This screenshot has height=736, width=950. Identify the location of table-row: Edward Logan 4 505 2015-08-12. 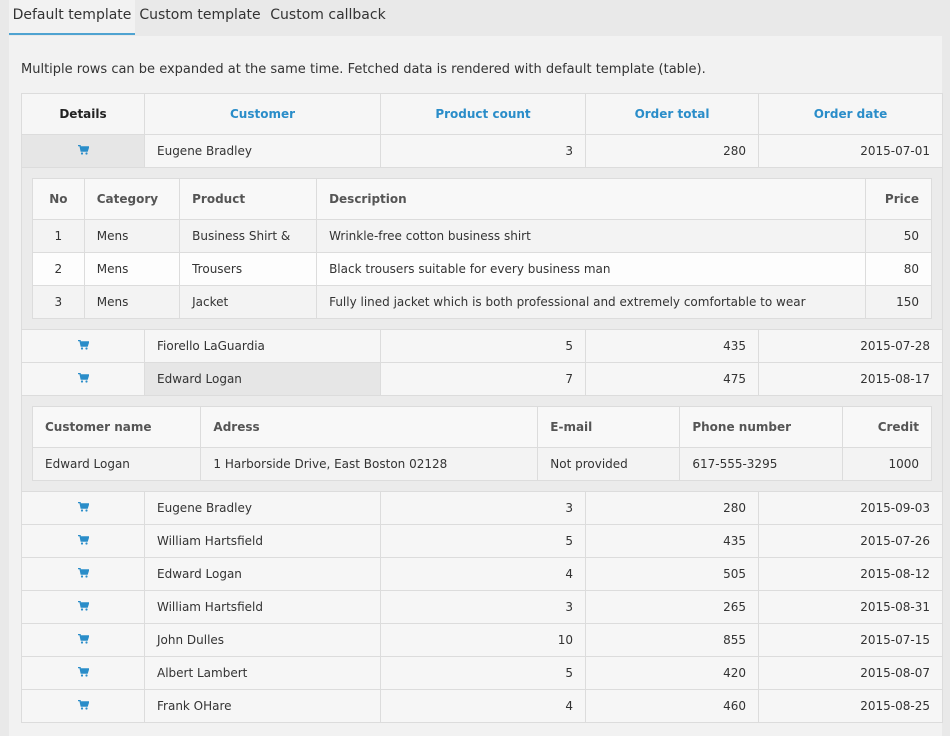
(482, 574).